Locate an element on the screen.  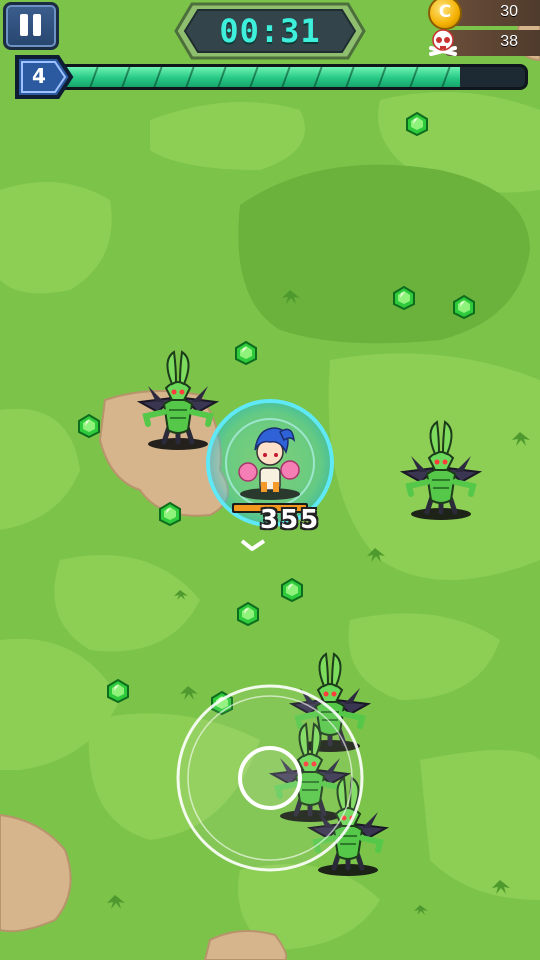
coin-count: 30 is located at coordinates (509, 11).